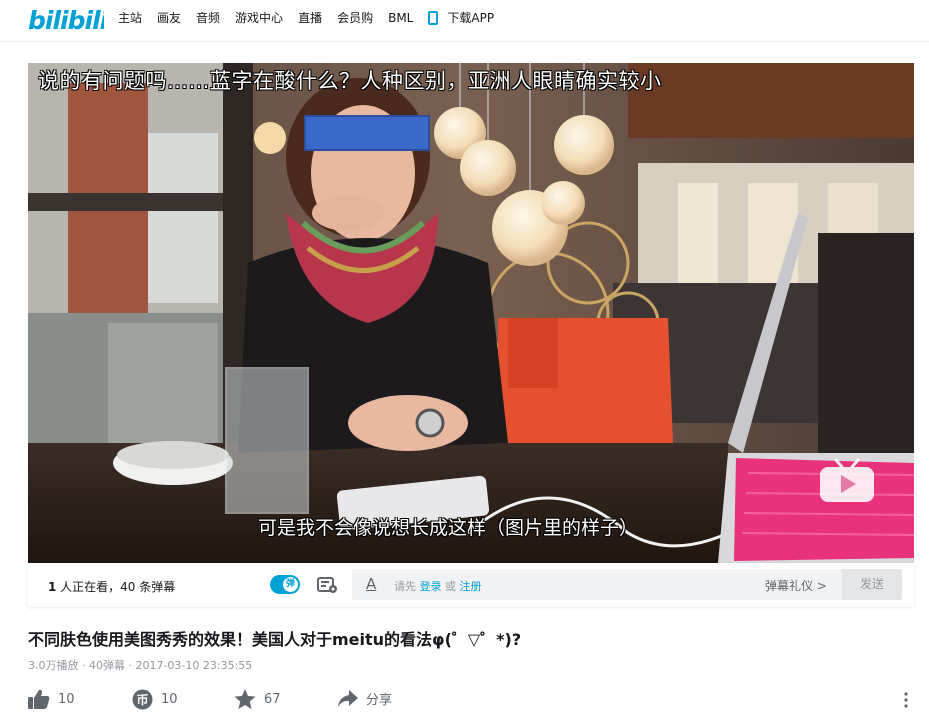  Describe the element at coordinates (51, 699) in the screenshot. I see `like-button: 10` at that location.